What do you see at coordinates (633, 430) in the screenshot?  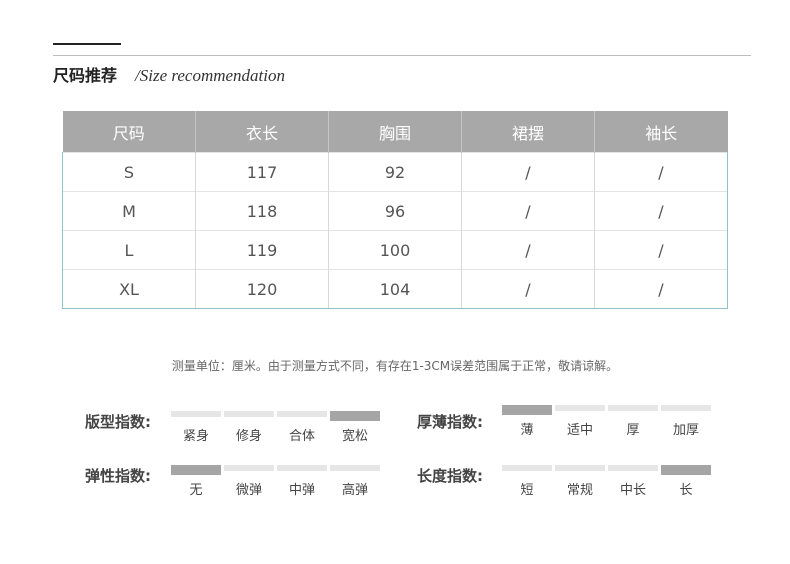 I see `scale-option-label: 厚` at bounding box center [633, 430].